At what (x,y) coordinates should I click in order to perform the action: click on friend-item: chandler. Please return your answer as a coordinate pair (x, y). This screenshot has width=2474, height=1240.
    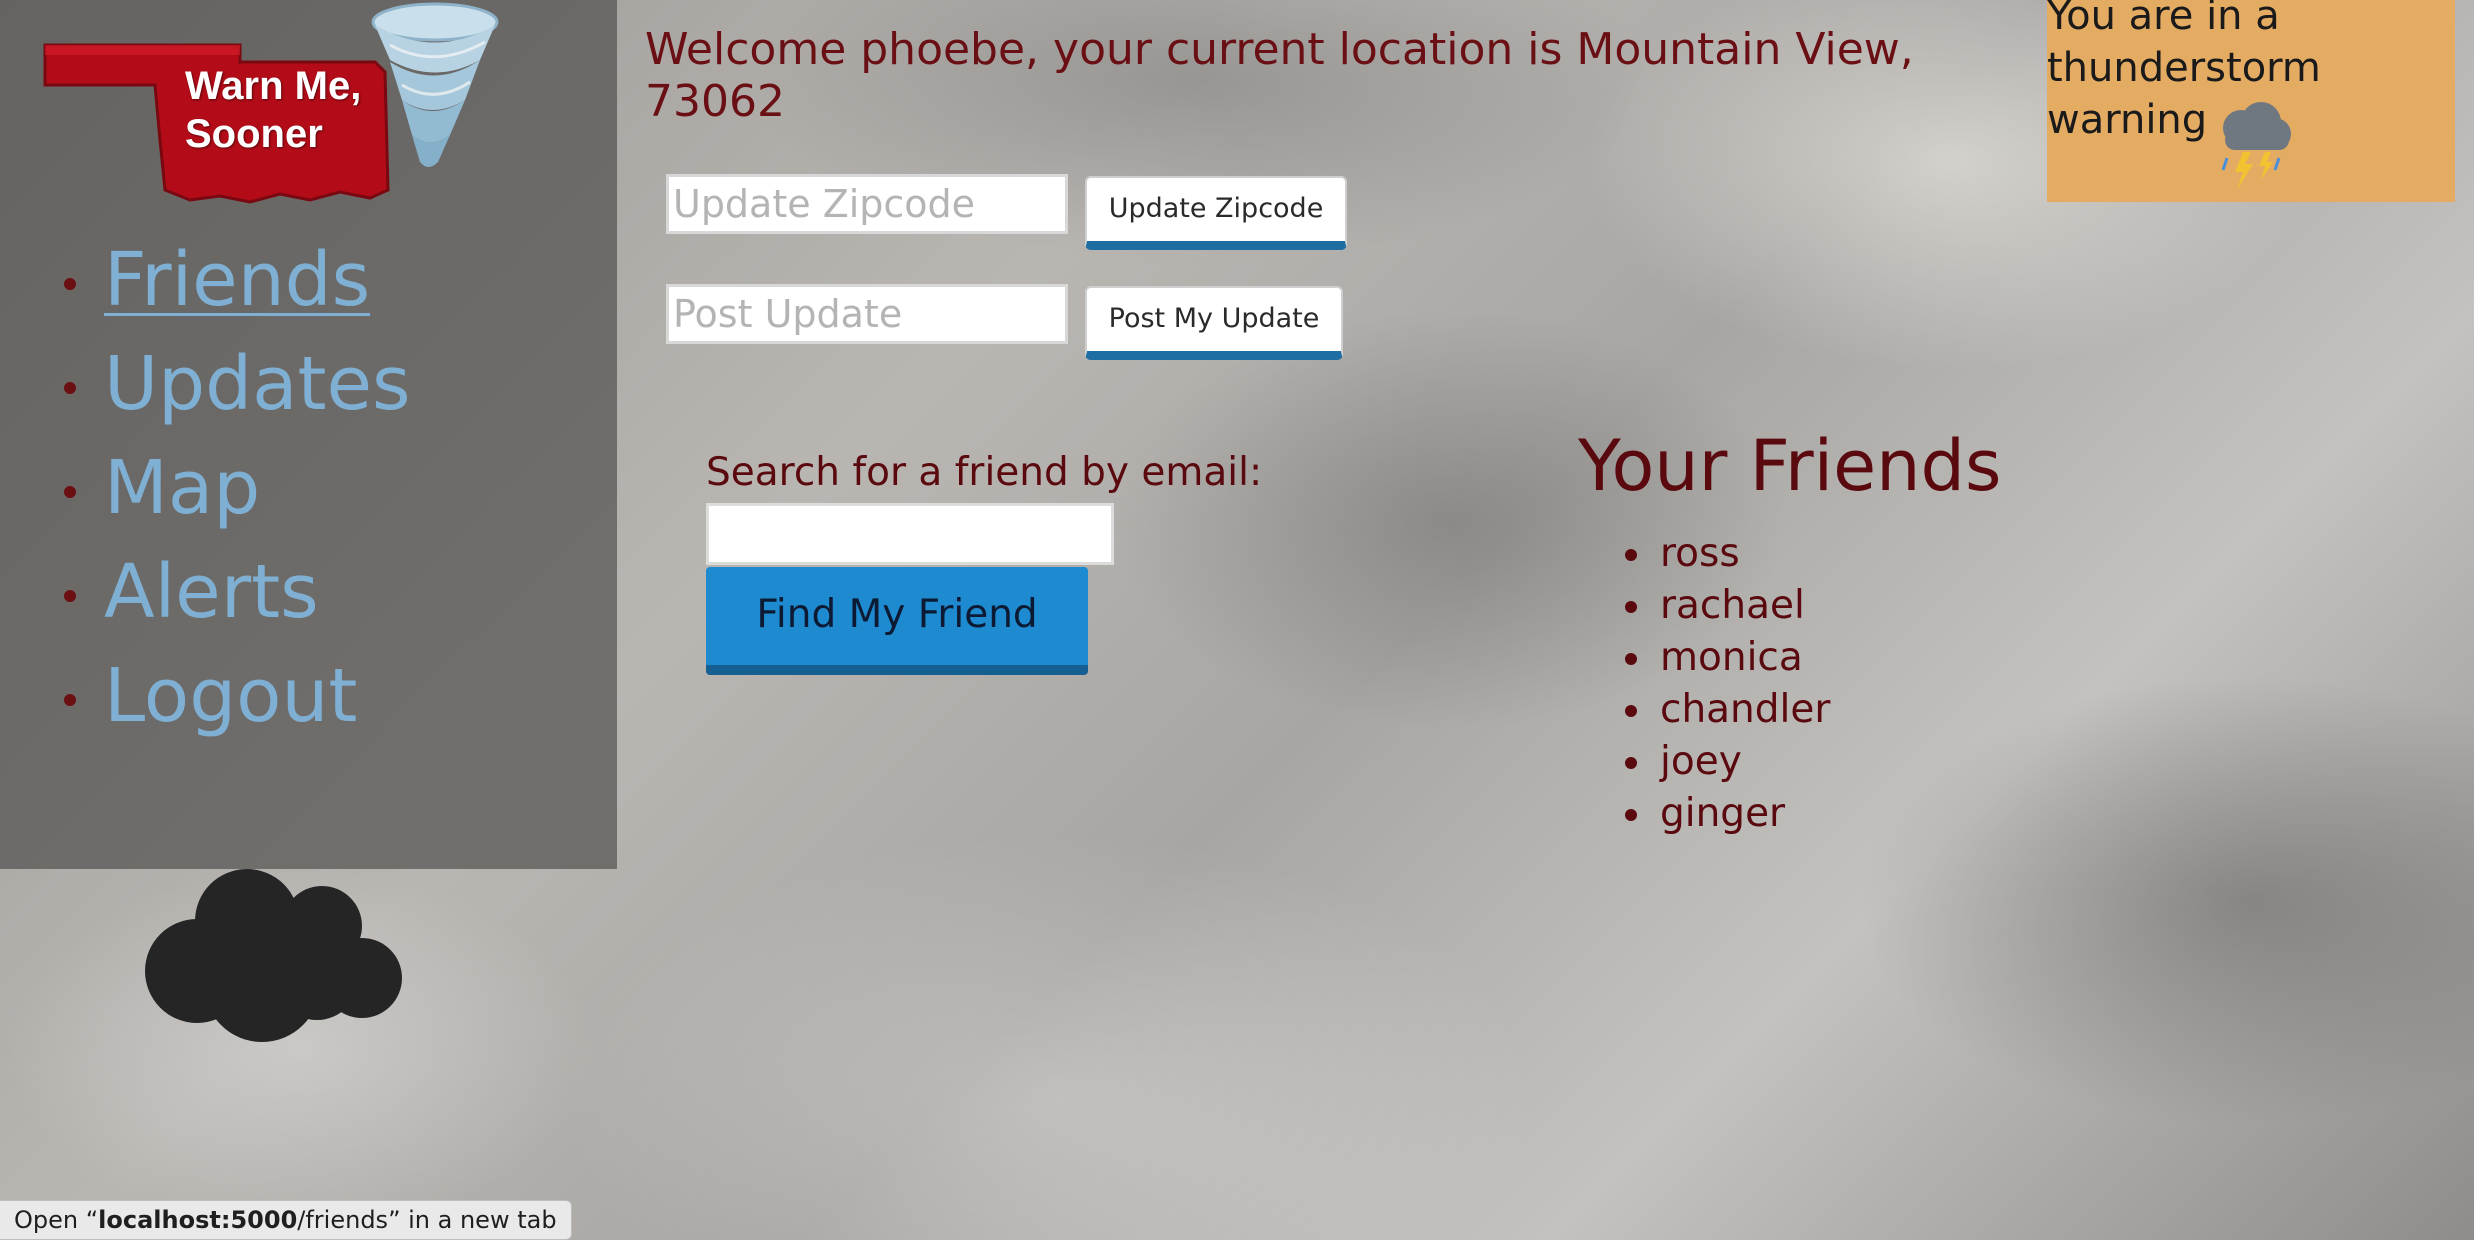
    Looking at the image, I should click on (1704, 710).